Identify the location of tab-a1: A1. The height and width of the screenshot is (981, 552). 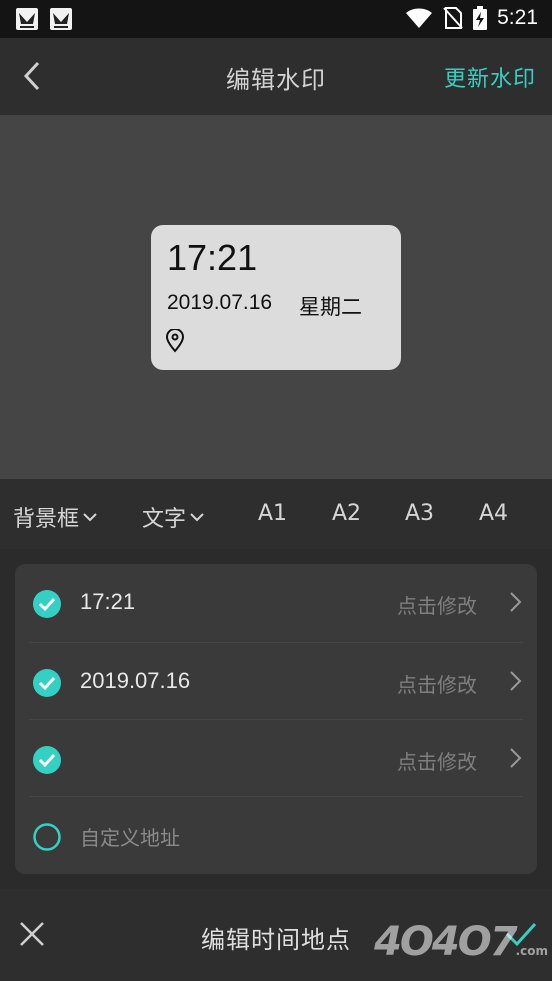
(272, 513).